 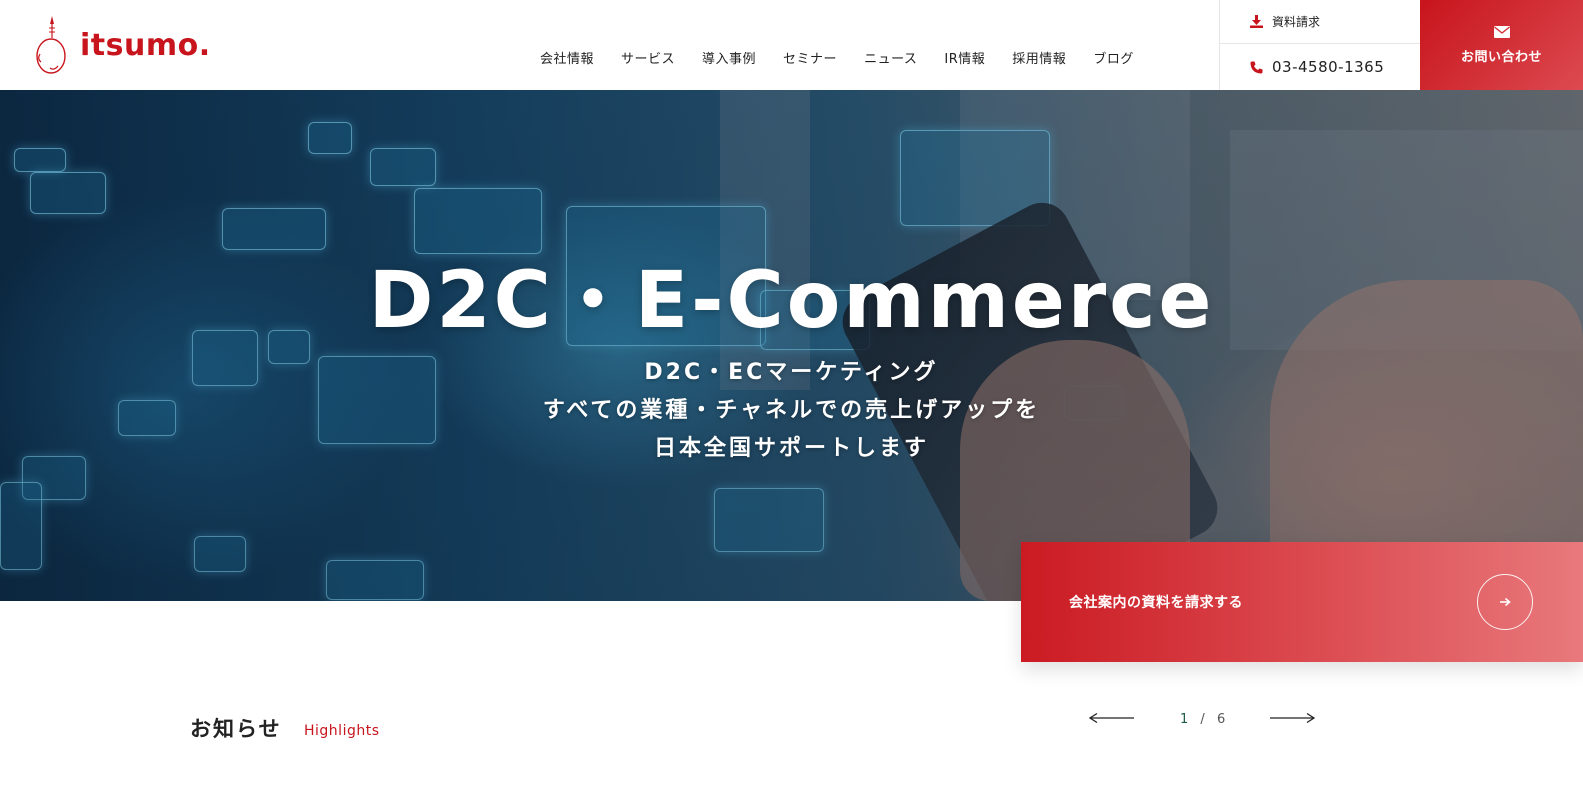 I want to click on phone-number: 03-4580-1365, so click(x=1328, y=67).